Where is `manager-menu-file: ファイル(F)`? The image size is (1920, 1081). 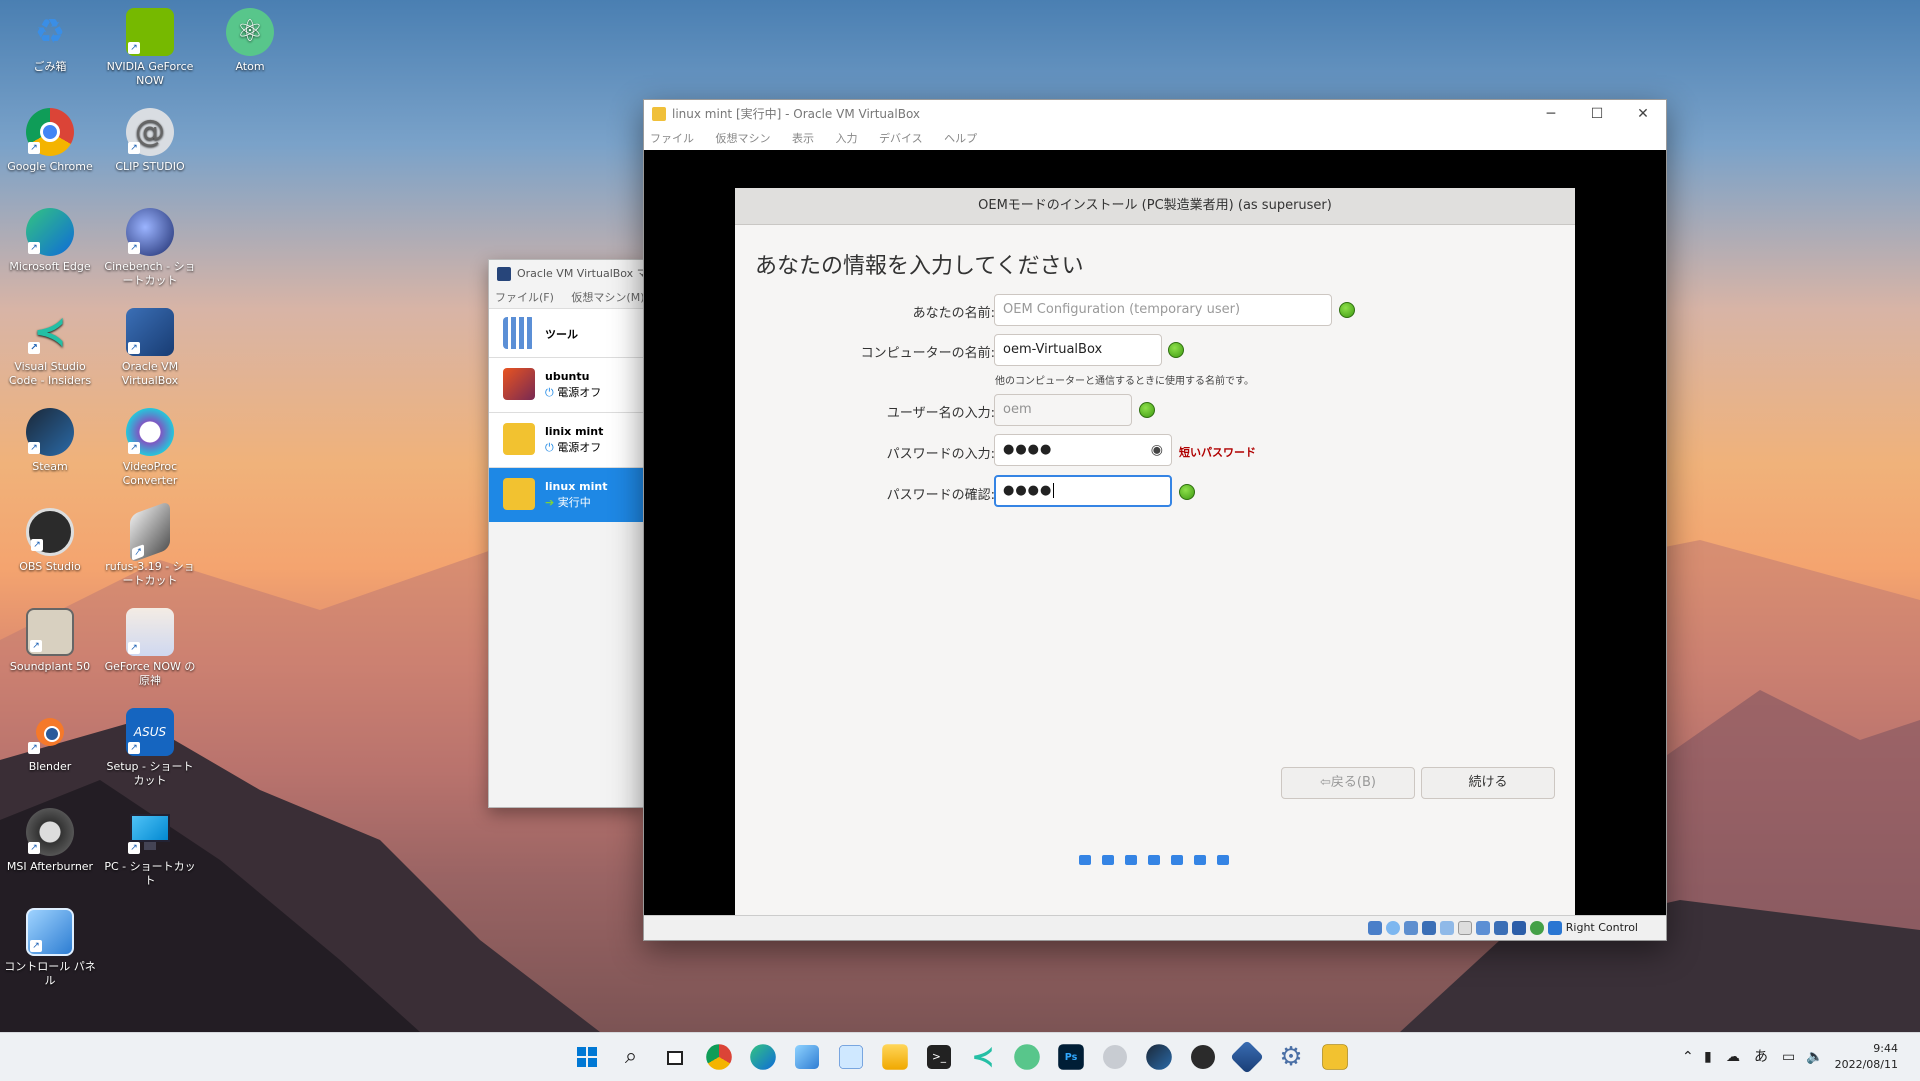 manager-menu-file: ファイル(F) is located at coordinates (524, 297).